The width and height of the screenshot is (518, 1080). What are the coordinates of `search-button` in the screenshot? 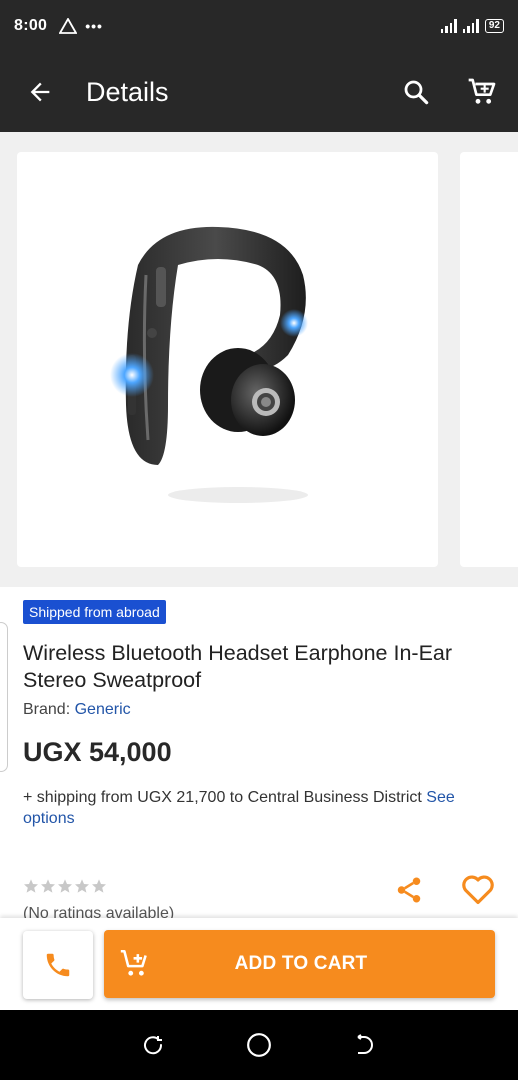 It's located at (416, 92).